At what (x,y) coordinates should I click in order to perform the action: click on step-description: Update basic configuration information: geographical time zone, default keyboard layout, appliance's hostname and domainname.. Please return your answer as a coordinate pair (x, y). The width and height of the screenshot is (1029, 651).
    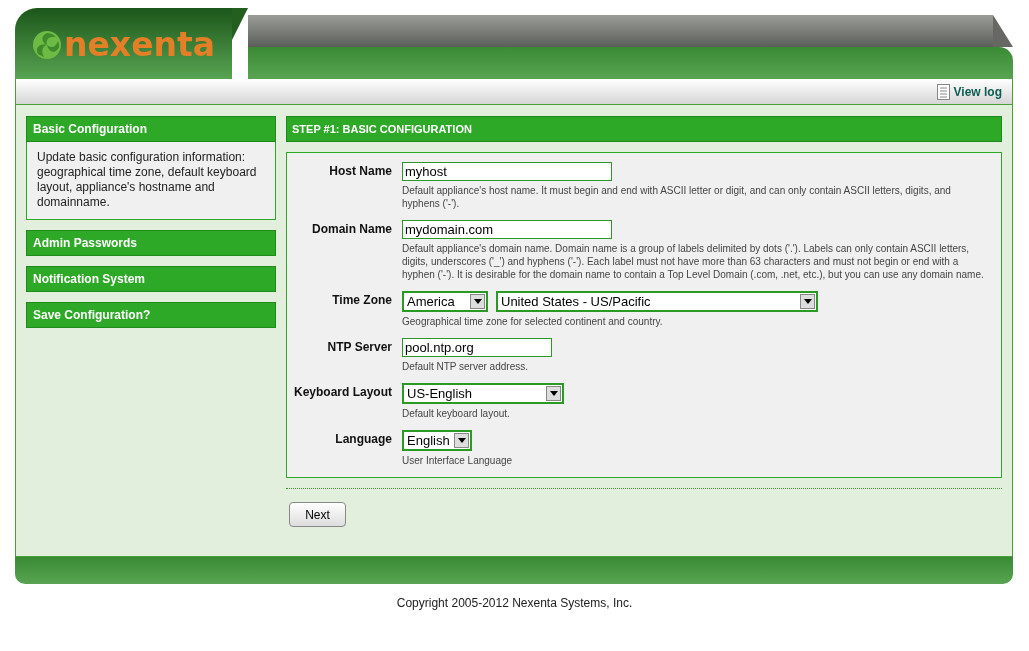
    Looking at the image, I should click on (151, 181).